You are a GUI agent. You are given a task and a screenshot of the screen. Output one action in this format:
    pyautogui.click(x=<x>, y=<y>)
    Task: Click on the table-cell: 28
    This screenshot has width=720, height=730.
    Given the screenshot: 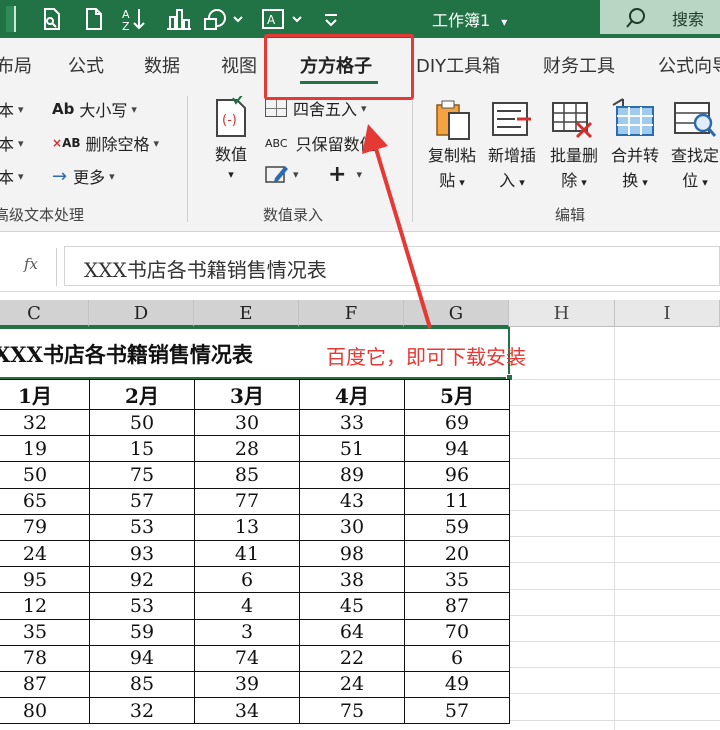 What is the action you would take?
    pyautogui.click(x=247, y=449)
    